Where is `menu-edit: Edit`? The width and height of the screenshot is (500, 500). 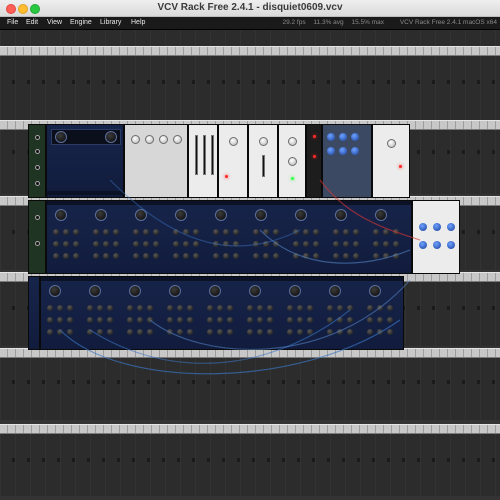
menu-edit: Edit is located at coordinates (32, 23).